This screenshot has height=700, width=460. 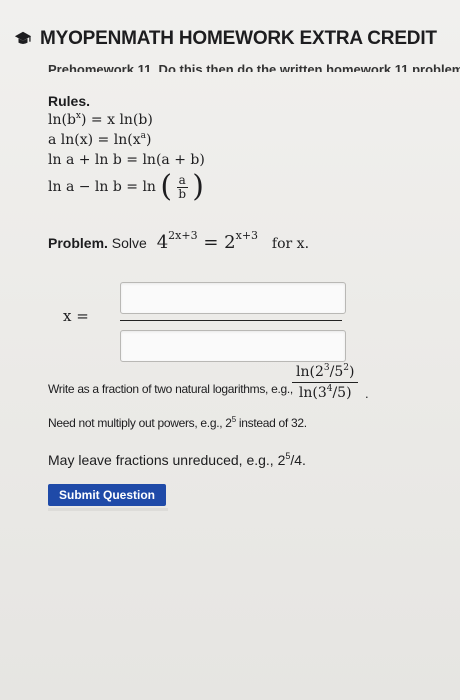 I want to click on graduation-cap-icon, so click(x=23, y=37).